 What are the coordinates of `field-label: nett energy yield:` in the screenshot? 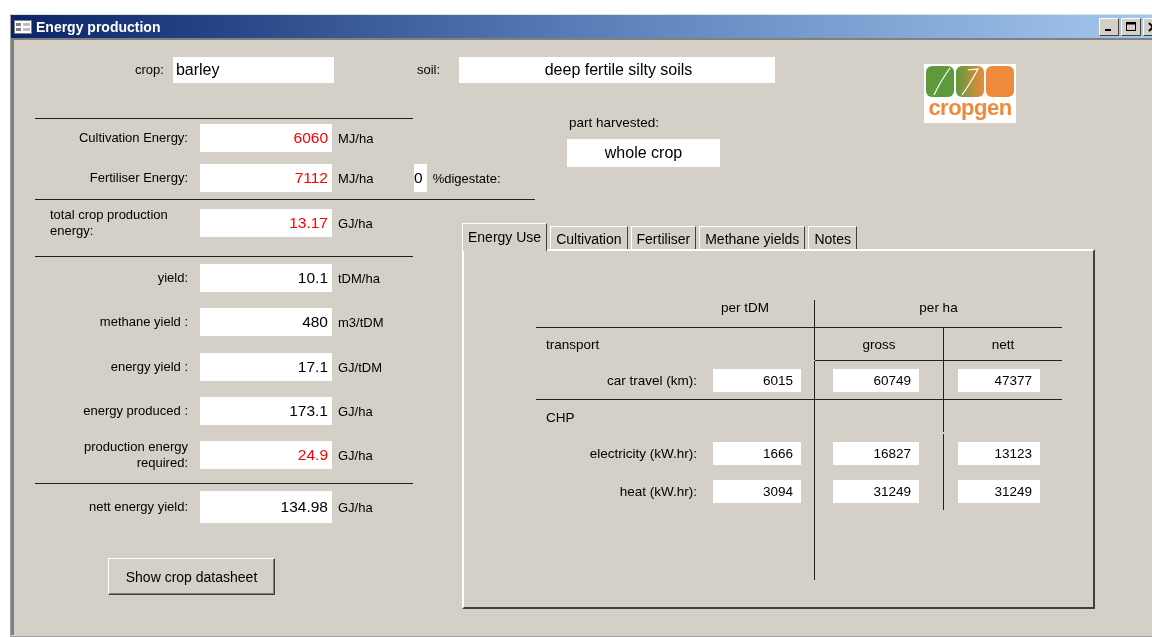 It's located at (138, 507).